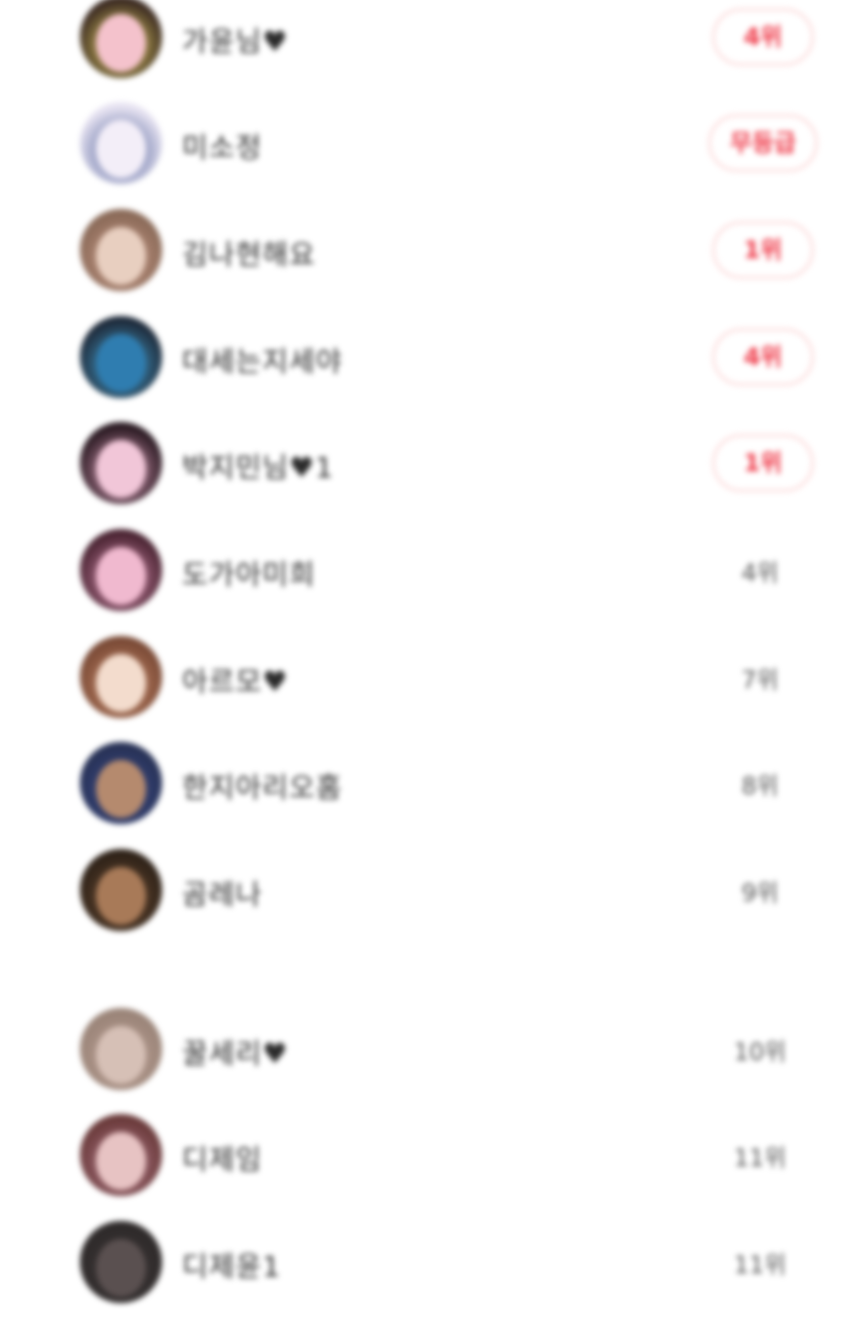 This screenshot has width=850, height=1323. I want to click on list-item: 김나현해요 1위, so click(425, 250).